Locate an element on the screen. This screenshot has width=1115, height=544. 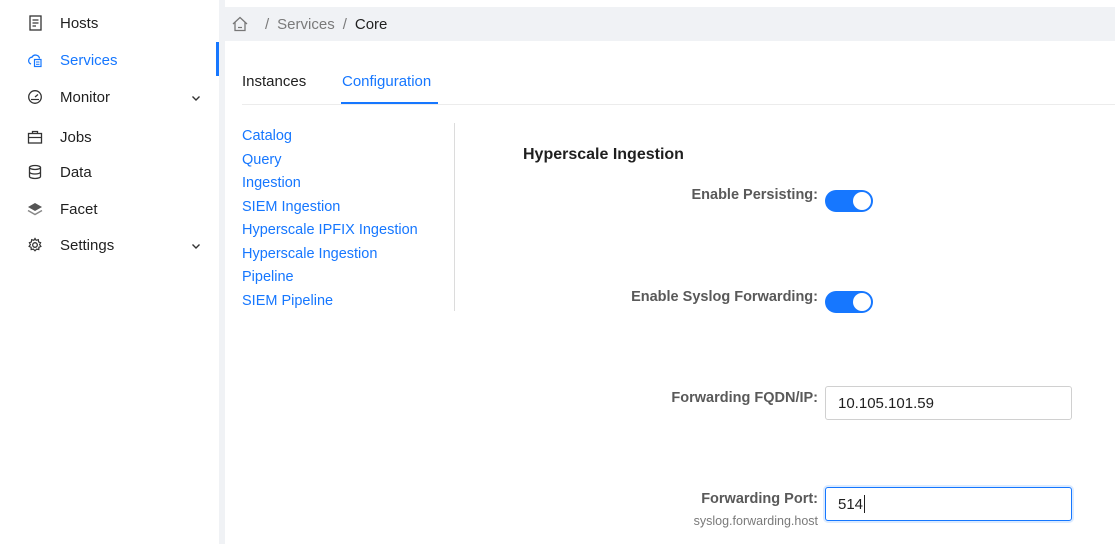
sidebar-item-label: Monitor is located at coordinates (85, 97).